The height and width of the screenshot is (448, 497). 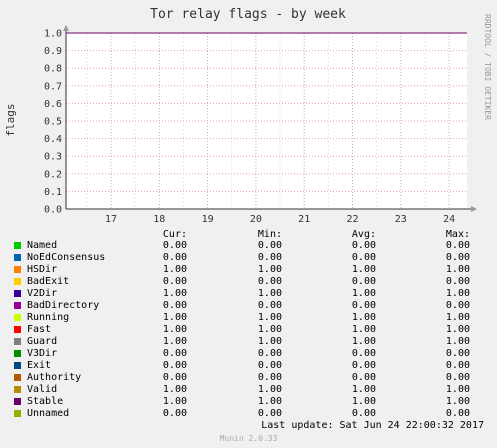 I want to click on legend-row-stable: Stable 1.00 1.00 1.00 1.00, so click(x=248, y=402).